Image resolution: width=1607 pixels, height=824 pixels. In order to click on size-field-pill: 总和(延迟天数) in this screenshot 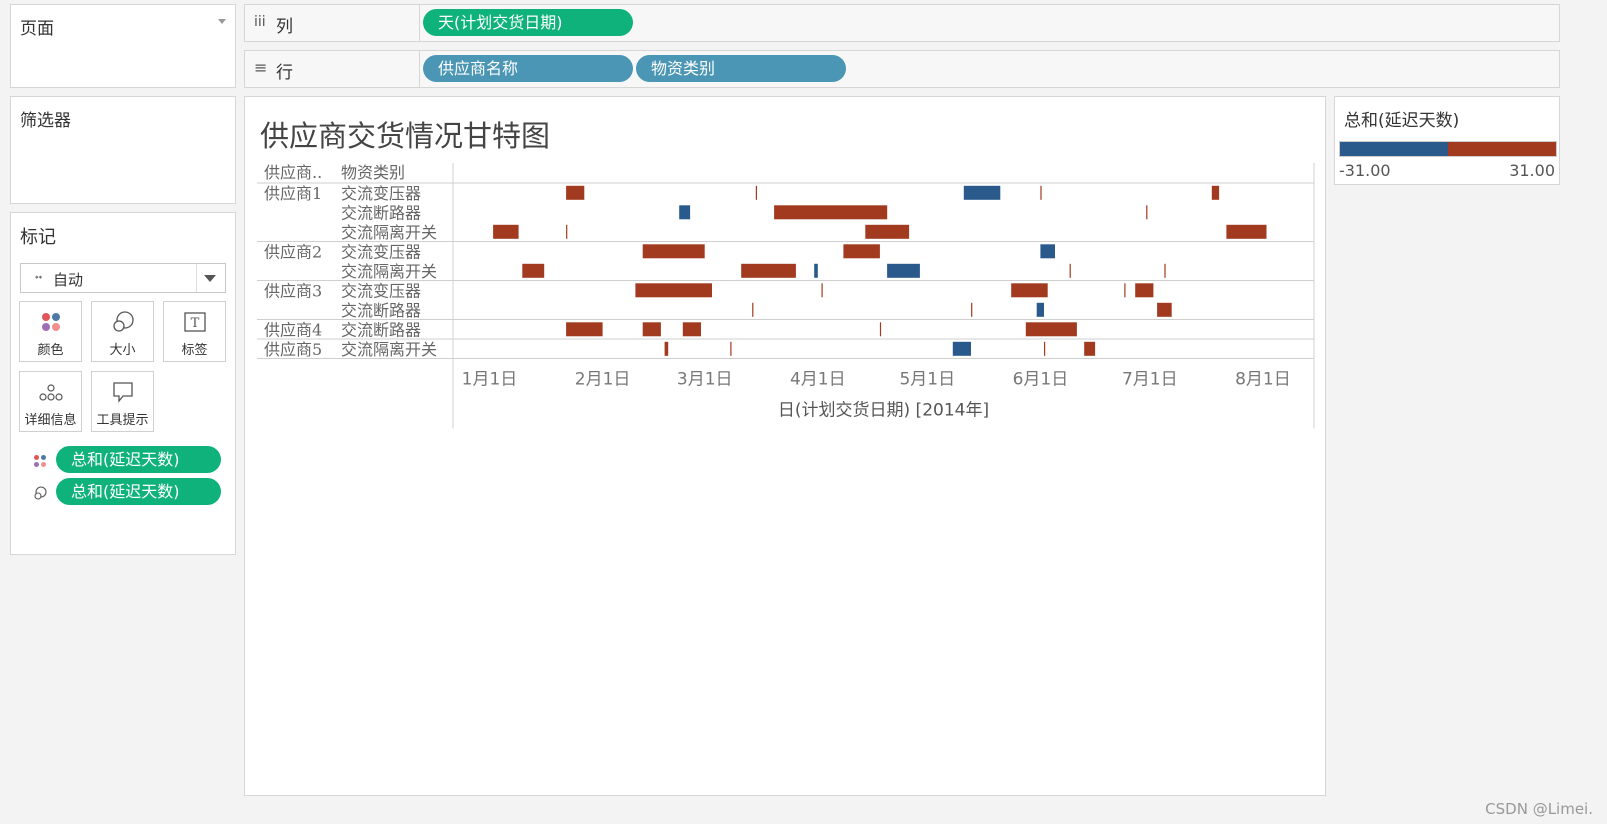, I will do `click(138, 491)`.